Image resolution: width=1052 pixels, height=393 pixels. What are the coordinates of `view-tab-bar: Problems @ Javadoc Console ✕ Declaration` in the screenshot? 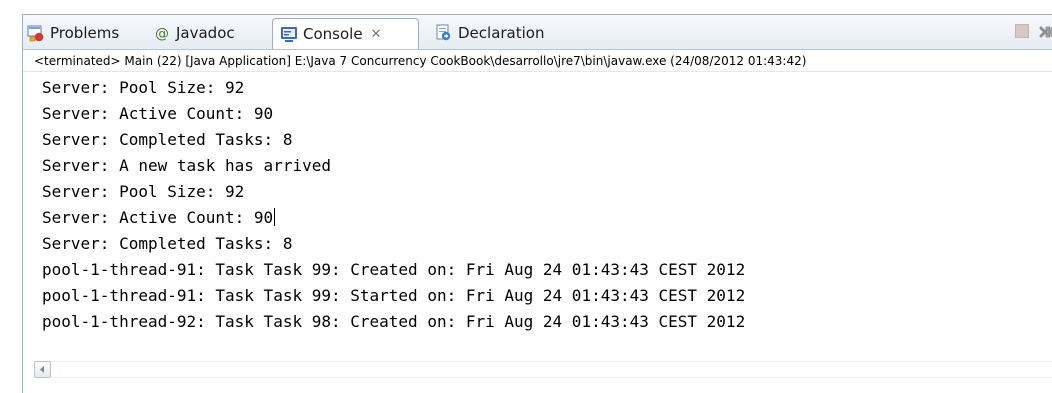 It's located at (537, 32).